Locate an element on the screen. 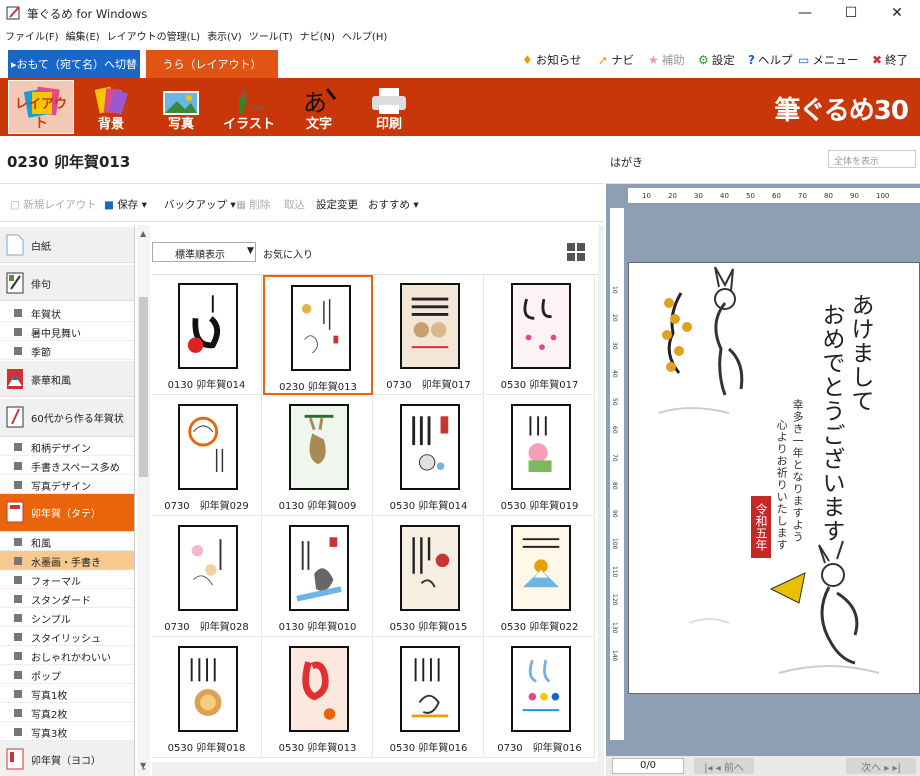 The height and width of the screenshot is (776, 920). zoom-select: 全体を表示 is located at coordinates (872, 159).